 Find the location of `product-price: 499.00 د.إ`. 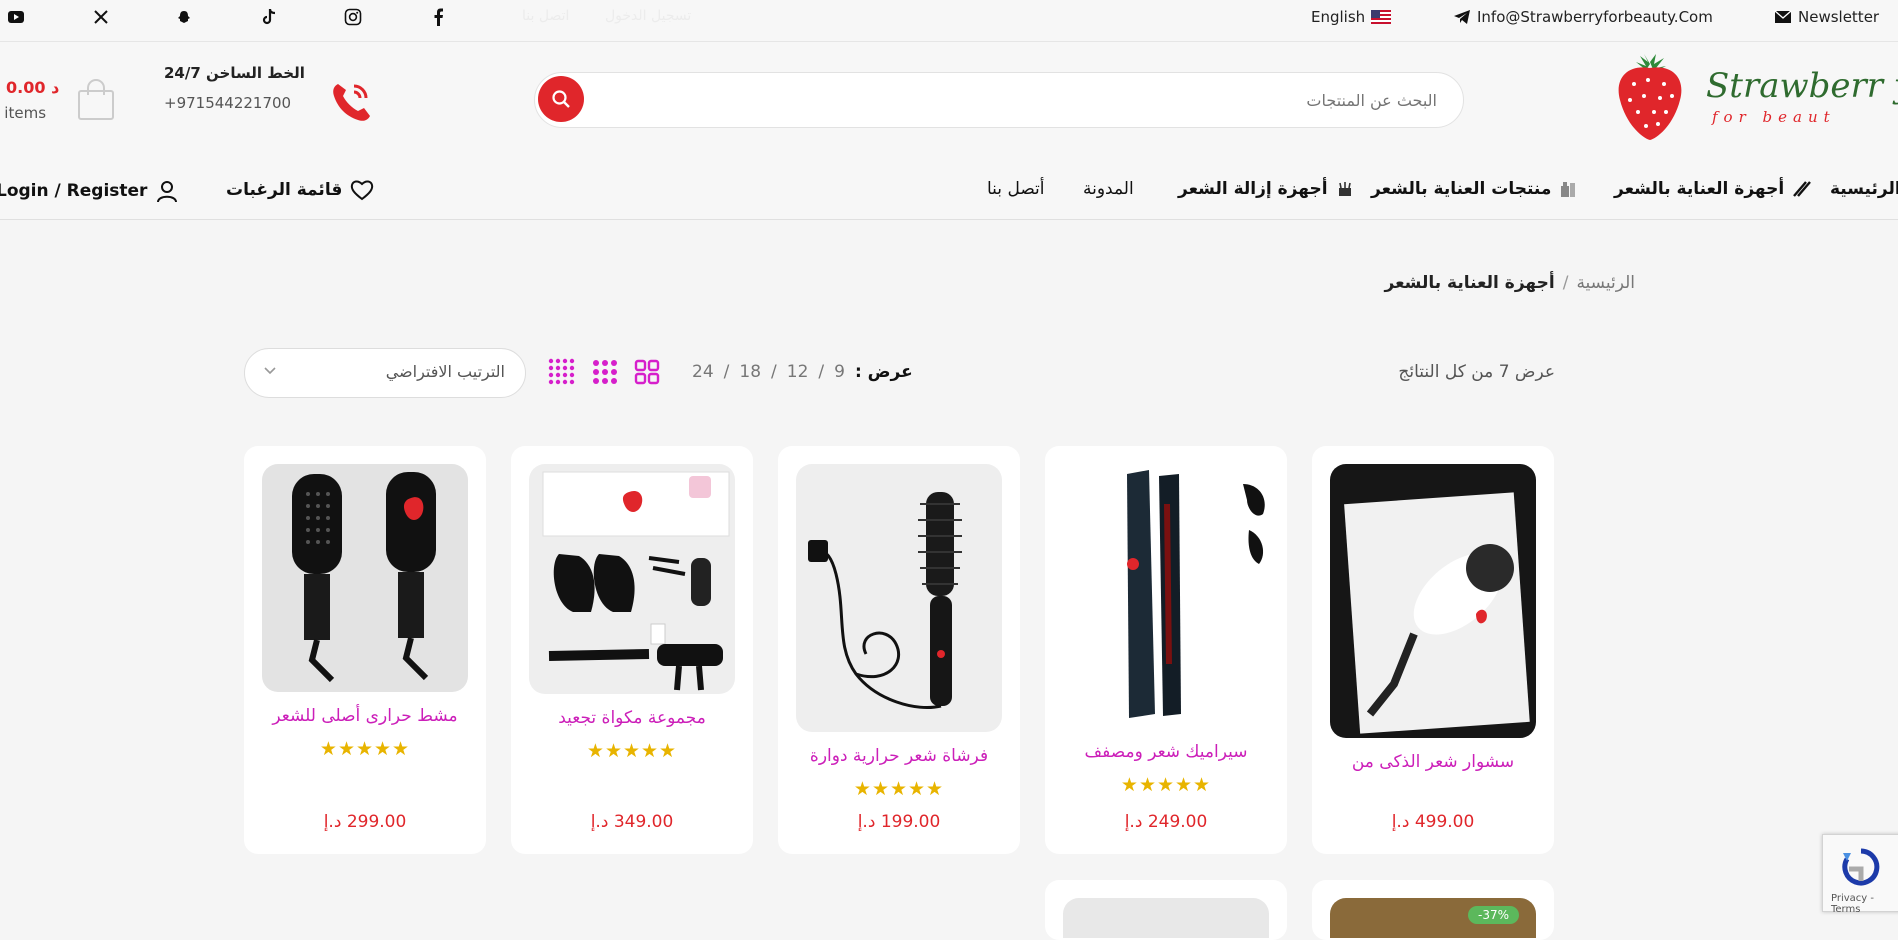

product-price: 499.00 د.إ is located at coordinates (1433, 822).